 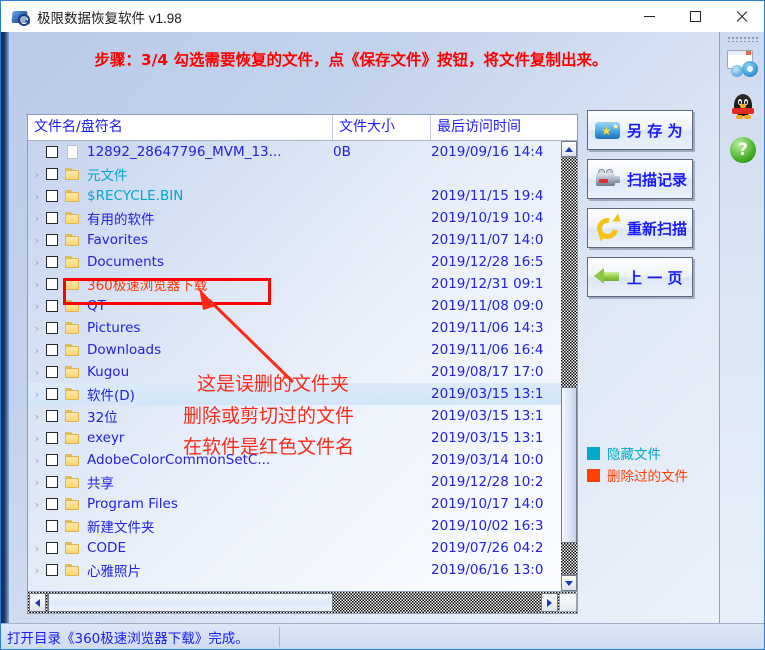 What do you see at coordinates (487, 218) in the screenshot?
I see `file-last-access: 2019/10/19 10:4` at bounding box center [487, 218].